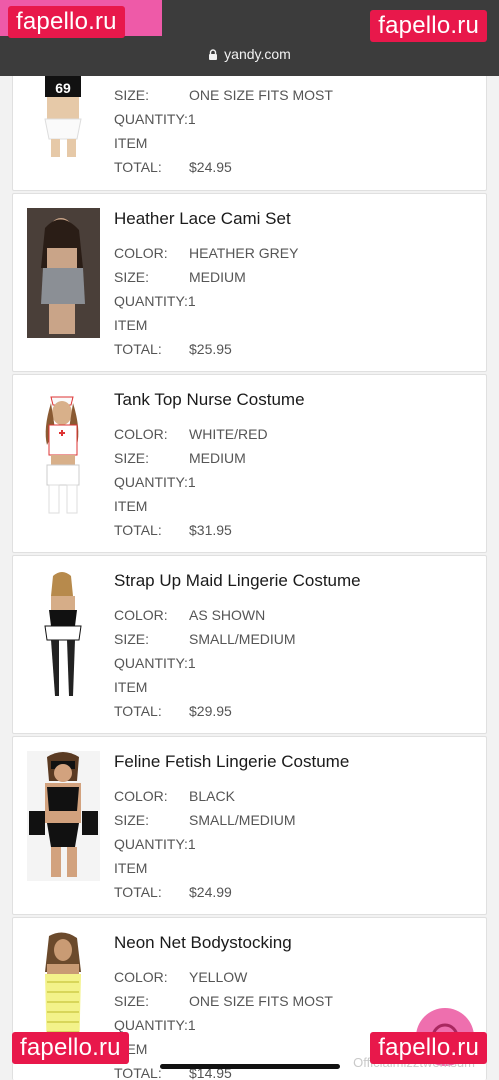 Image resolution: width=499 pixels, height=1080 pixels. Describe the element at coordinates (231, 762) in the screenshot. I see `product-name: Feline Fetish Lingerie Costume` at that location.